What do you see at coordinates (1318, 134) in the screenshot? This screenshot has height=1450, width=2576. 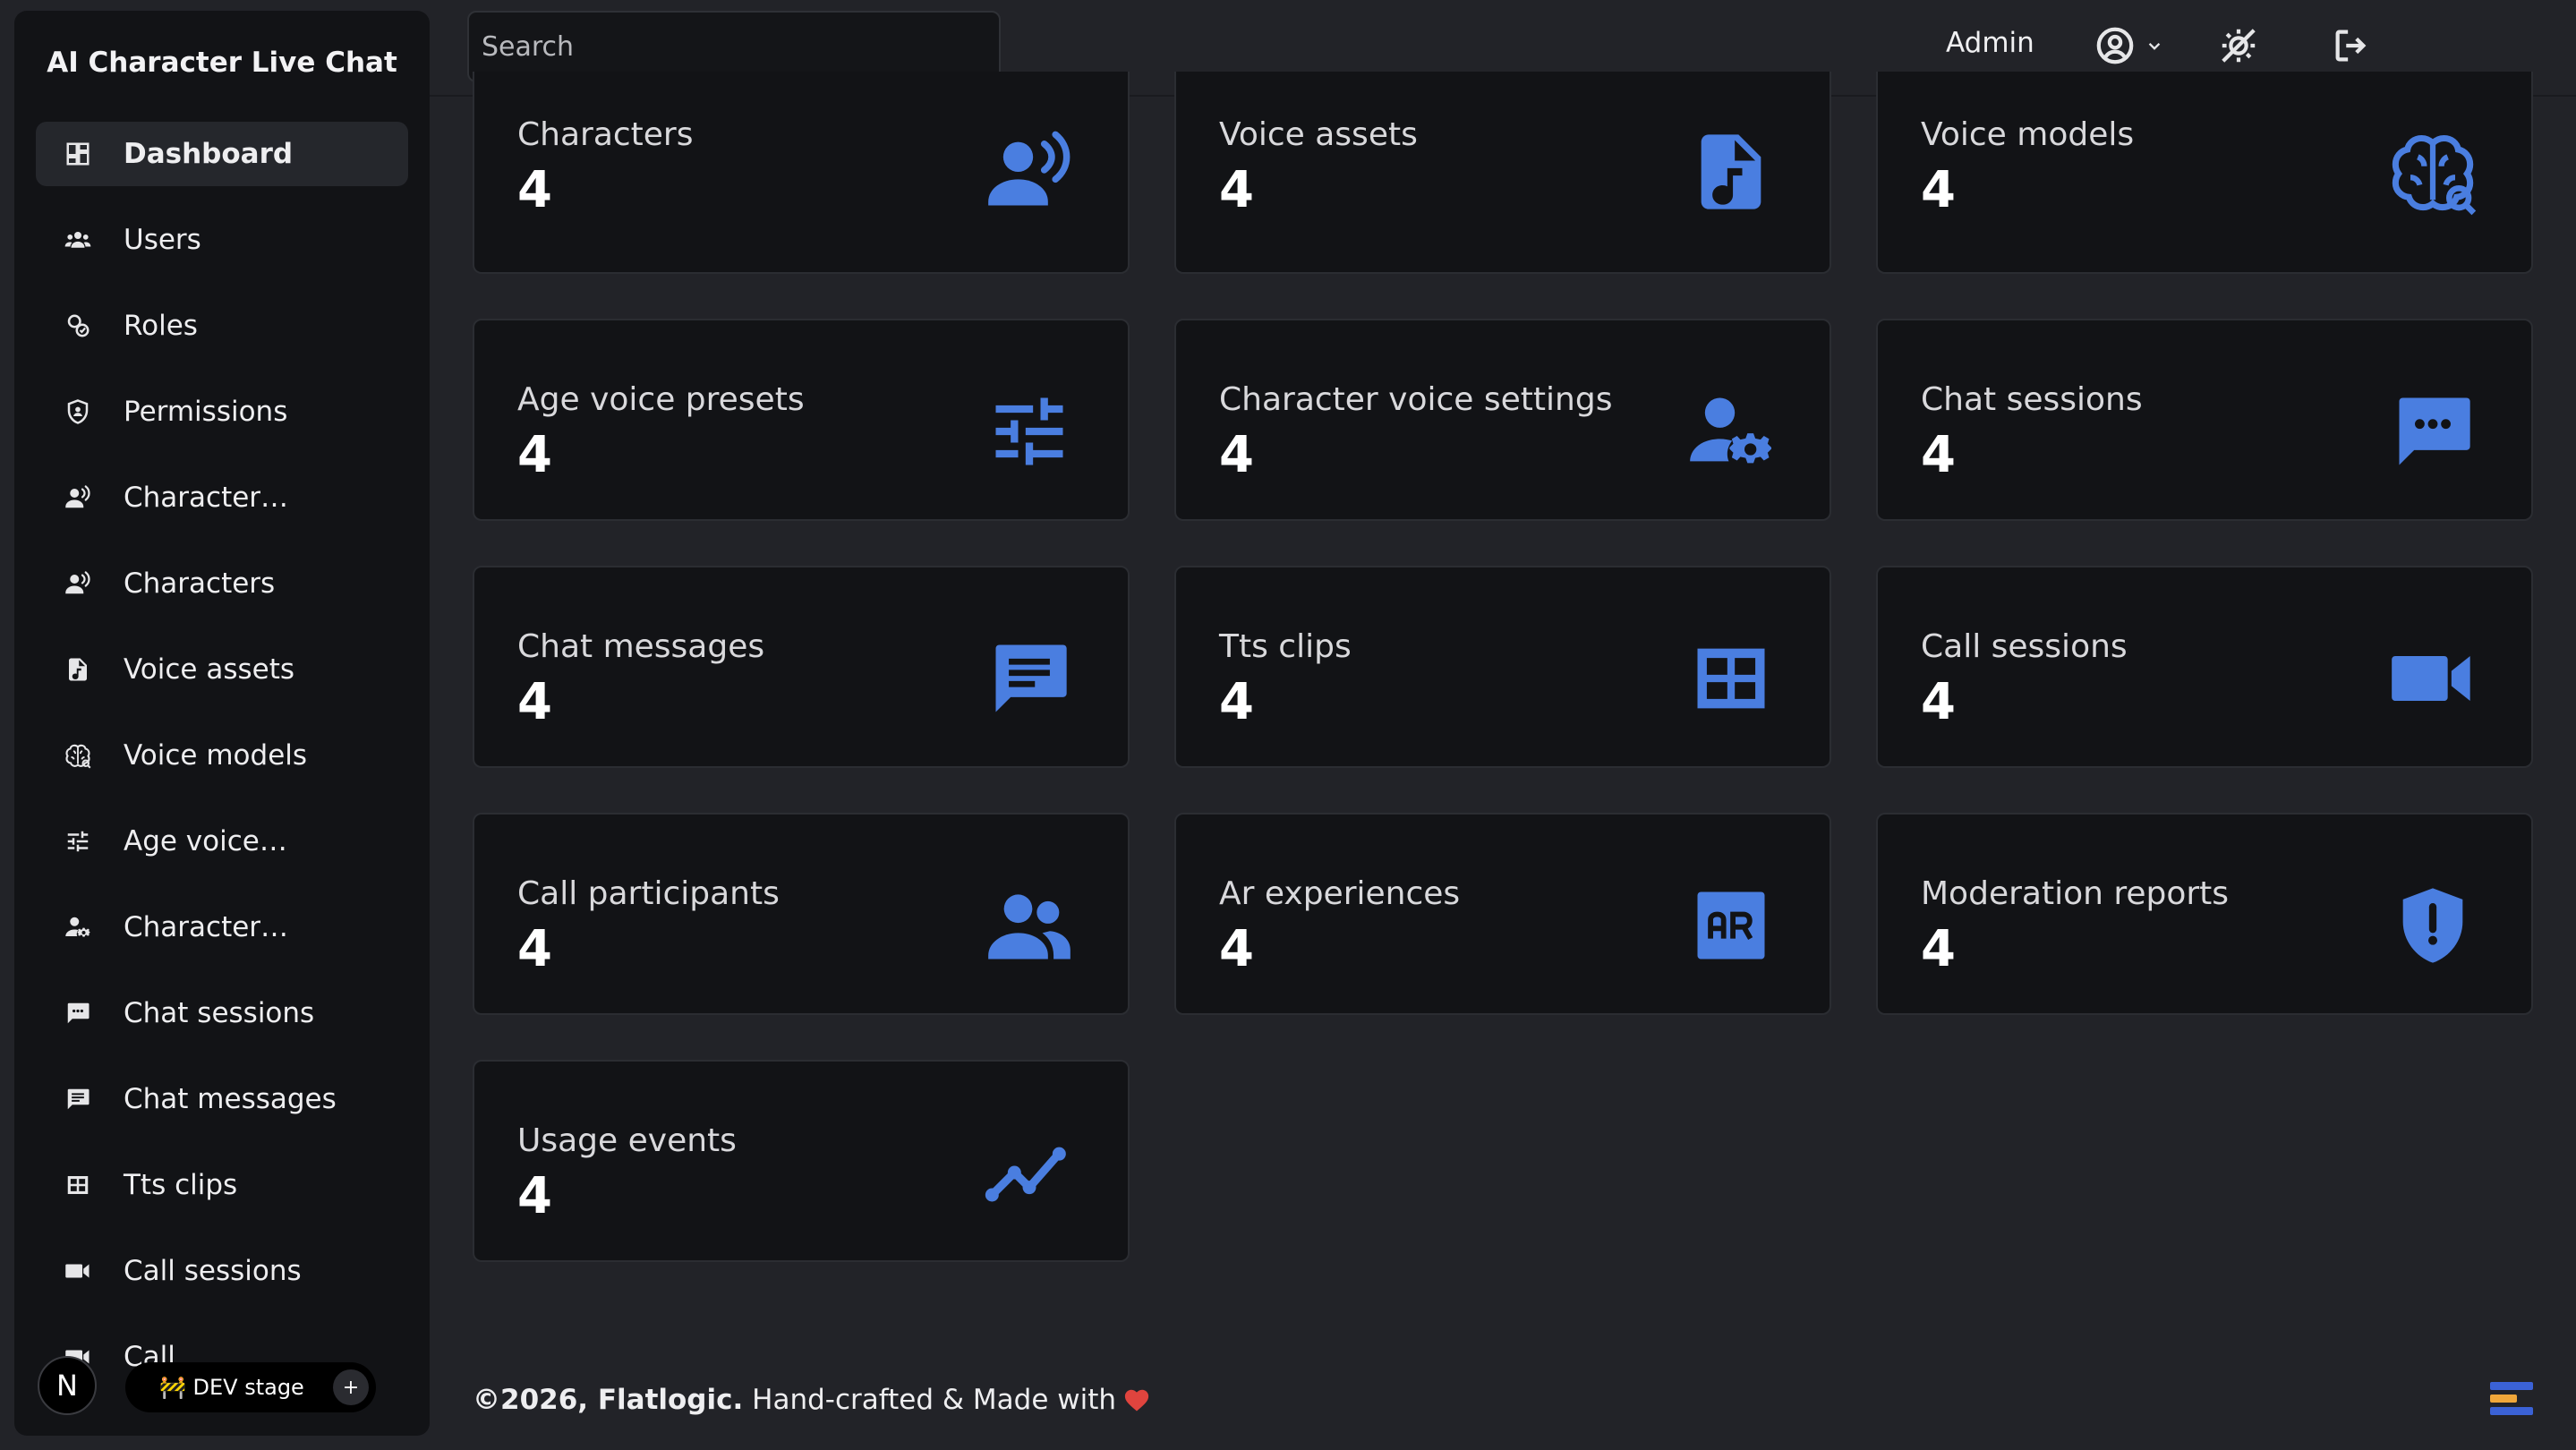 I see `card-title: Voice assets` at bounding box center [1318, 134].